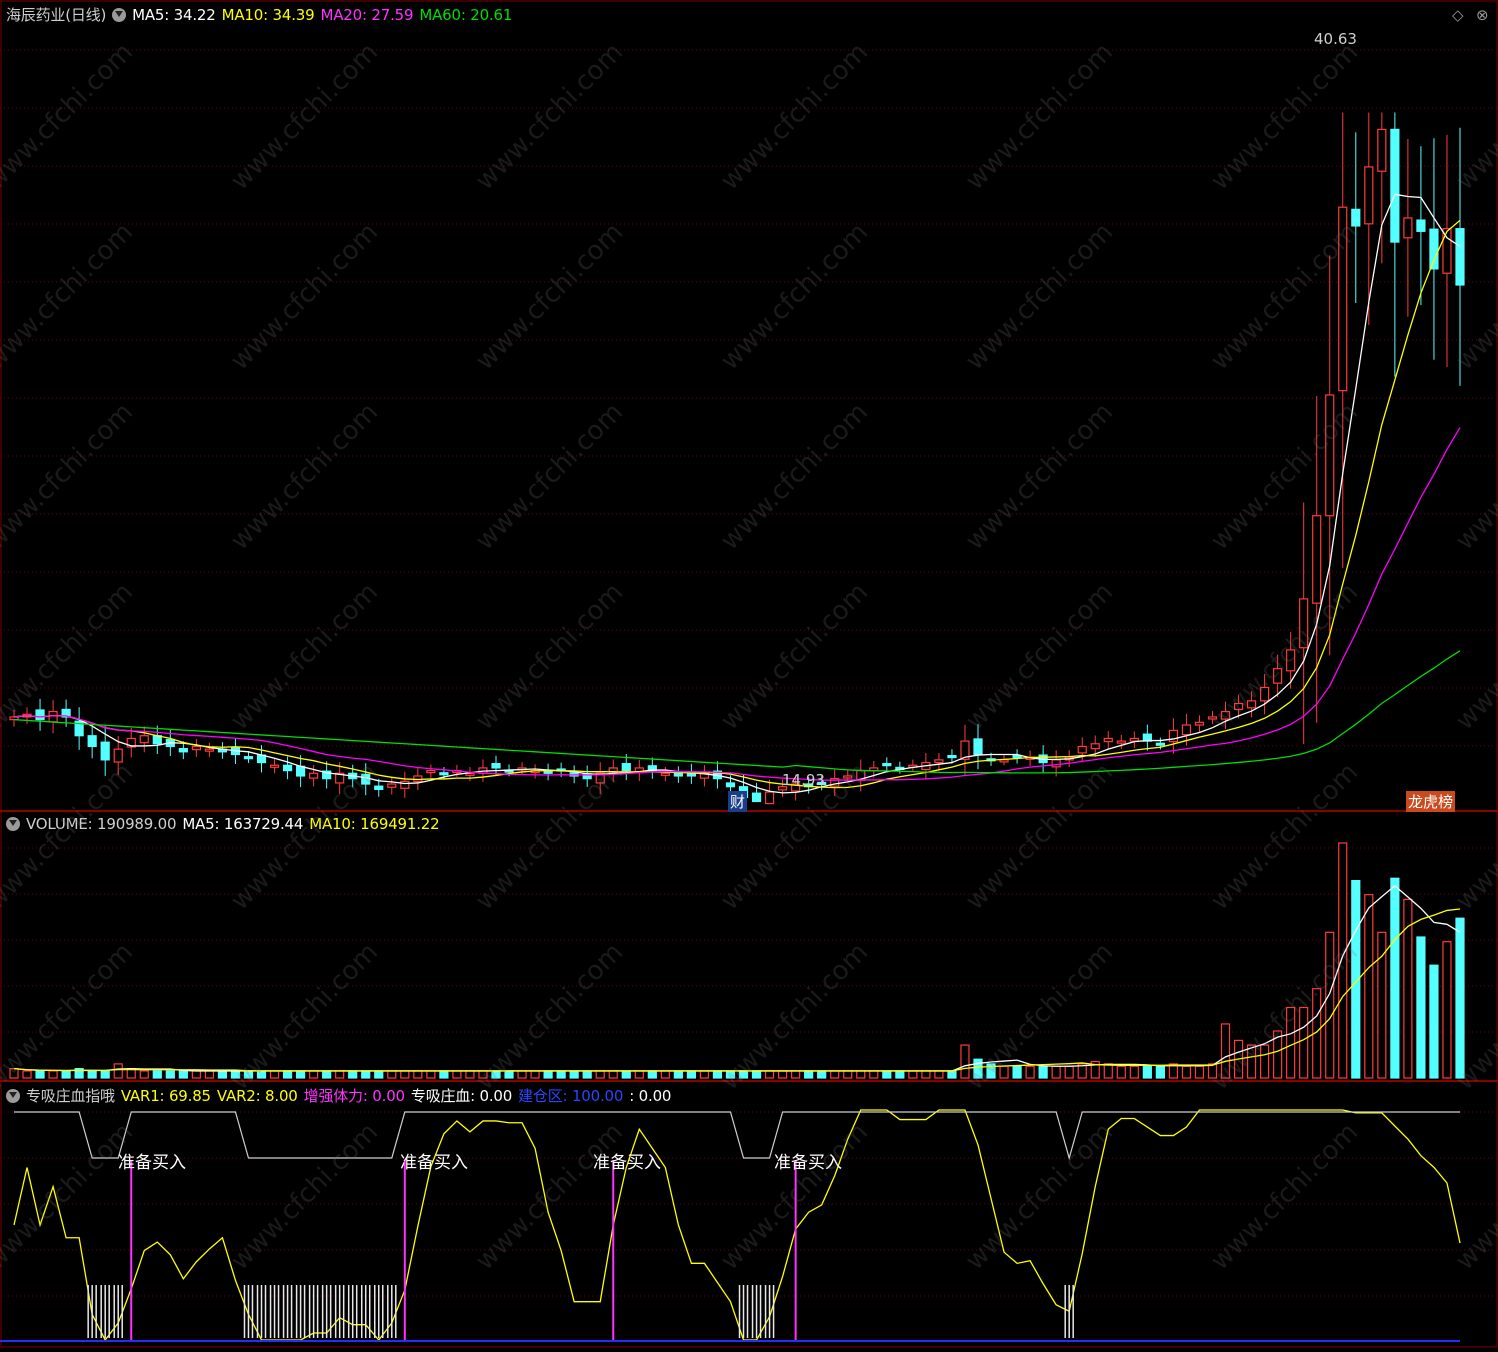  I want to click on var1-legend: VAR1: 69.85, so click(165, 1096).